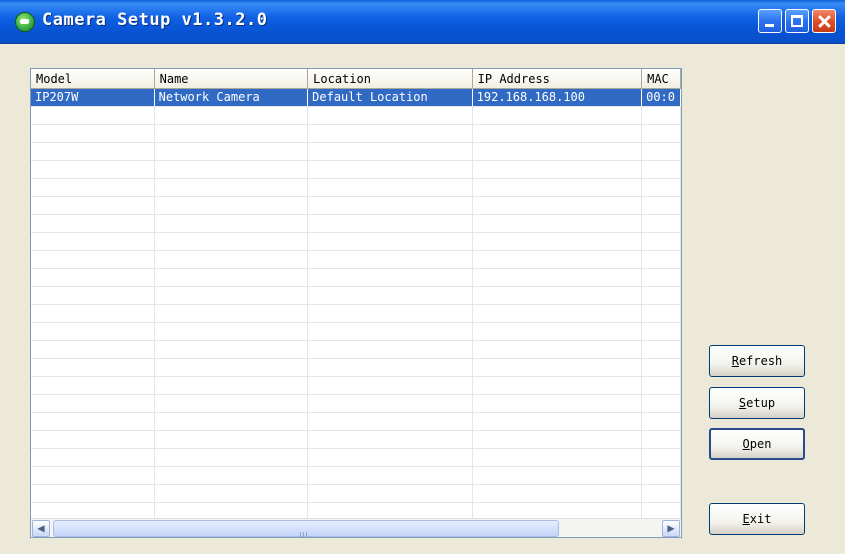  What do you see at coordinates (558, 97) in the screenshot?
I see `cell-ip-address: 192.168.168.100` at bounding box center [558, 97].